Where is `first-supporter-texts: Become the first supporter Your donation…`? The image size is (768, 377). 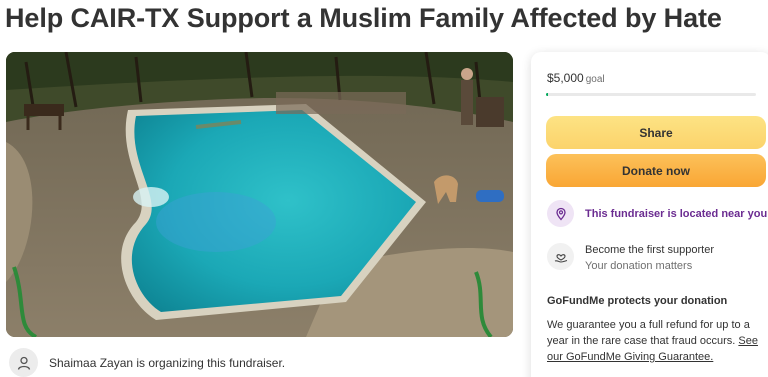
first-supporter-texts: Become the first supporter Your donation… is located at coordinates (649, 258).